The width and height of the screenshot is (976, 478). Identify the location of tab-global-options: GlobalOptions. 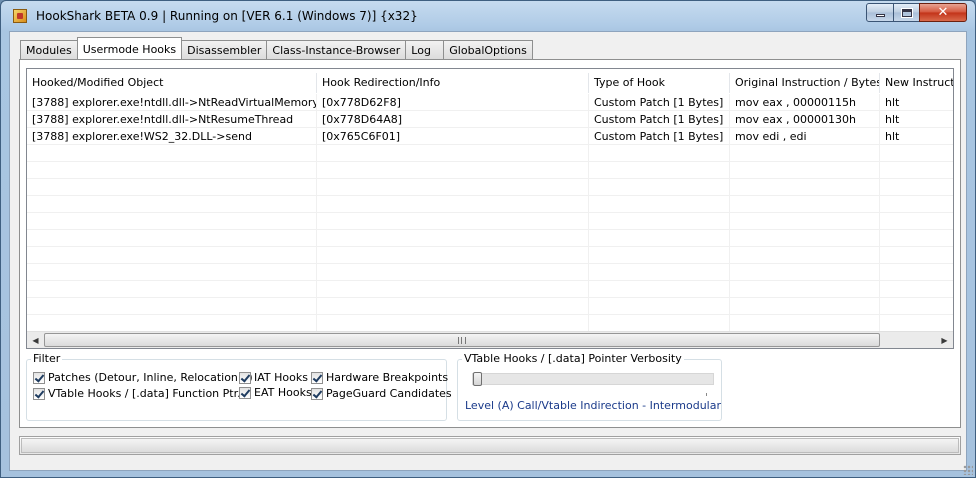
(488, 49).